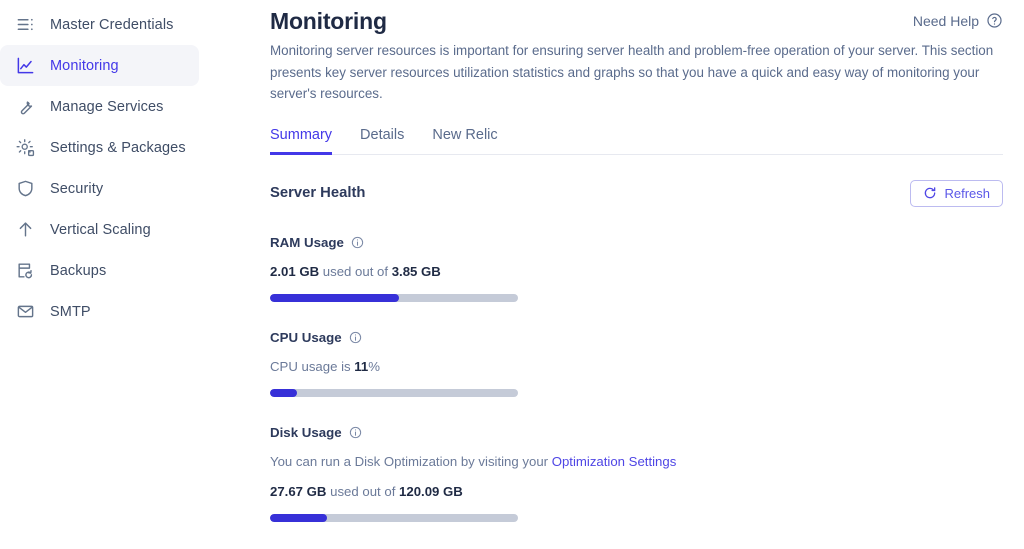 The image size is (1024, 549). What do you see at coordinates (295, 271) in the screenshot?
I see `metric-ram-used: 2.01 GB` at bounding box center [295, 271].